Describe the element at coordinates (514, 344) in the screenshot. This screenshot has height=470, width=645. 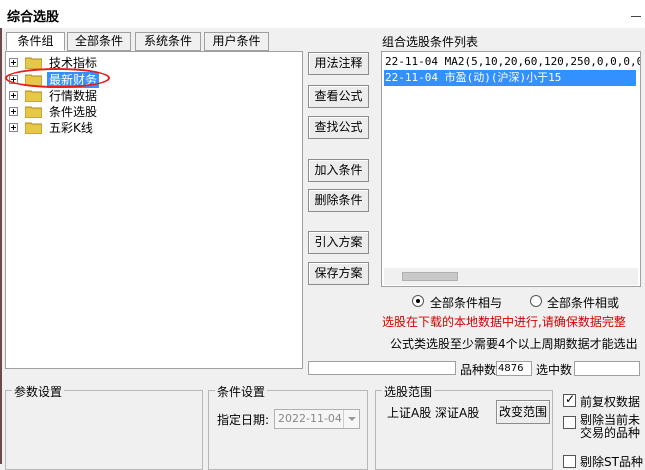
I see `formula-warning: 公式类选股至少需要4个以上周期数据才能选出` at that location.